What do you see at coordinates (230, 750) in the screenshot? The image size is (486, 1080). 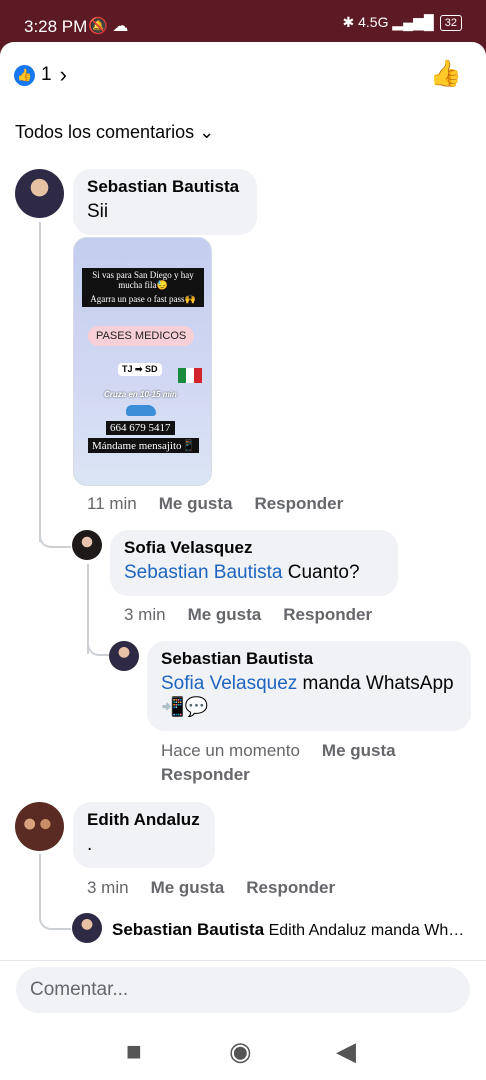 I see `comment-time: Hace un momento` at bounding box center [230, 750].